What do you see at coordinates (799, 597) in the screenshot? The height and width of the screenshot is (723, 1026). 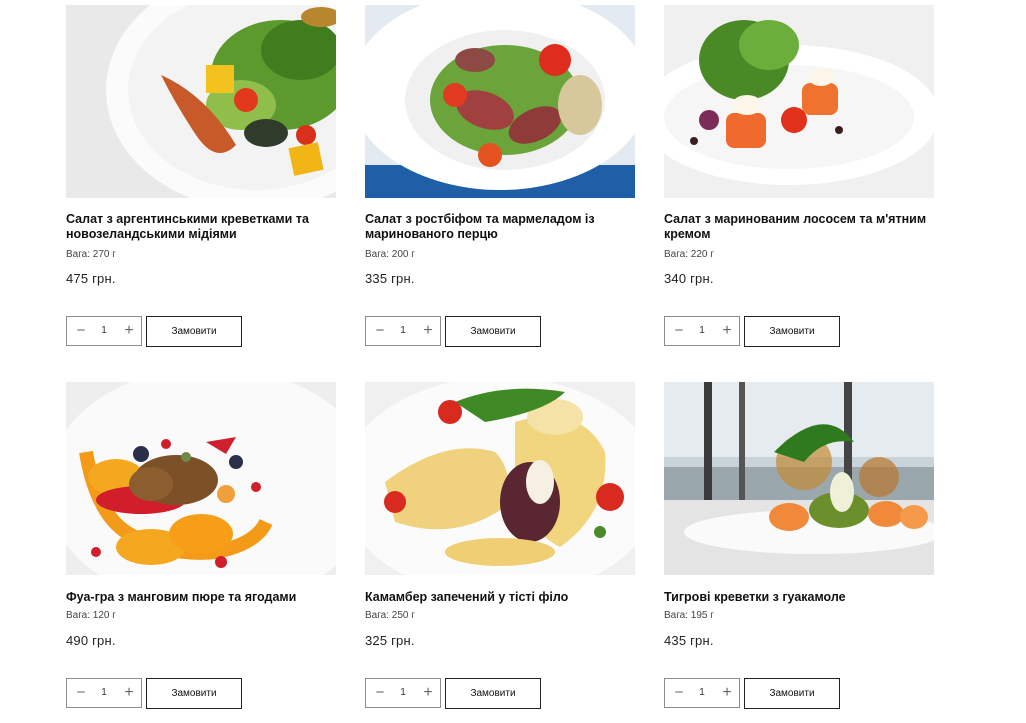 I see `product-title: Тигрові креветки з гуакамоле` at bounding box center [799, 597].